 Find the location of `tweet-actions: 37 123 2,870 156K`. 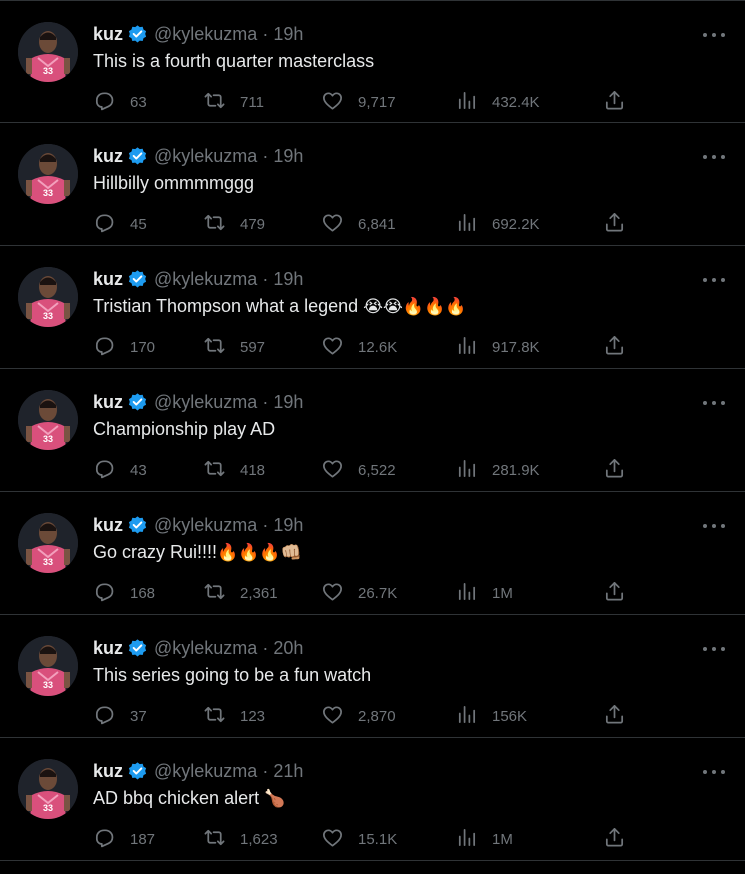

tweet-actions: 37 123 2,870 156K is located at coordinates (363, 716).